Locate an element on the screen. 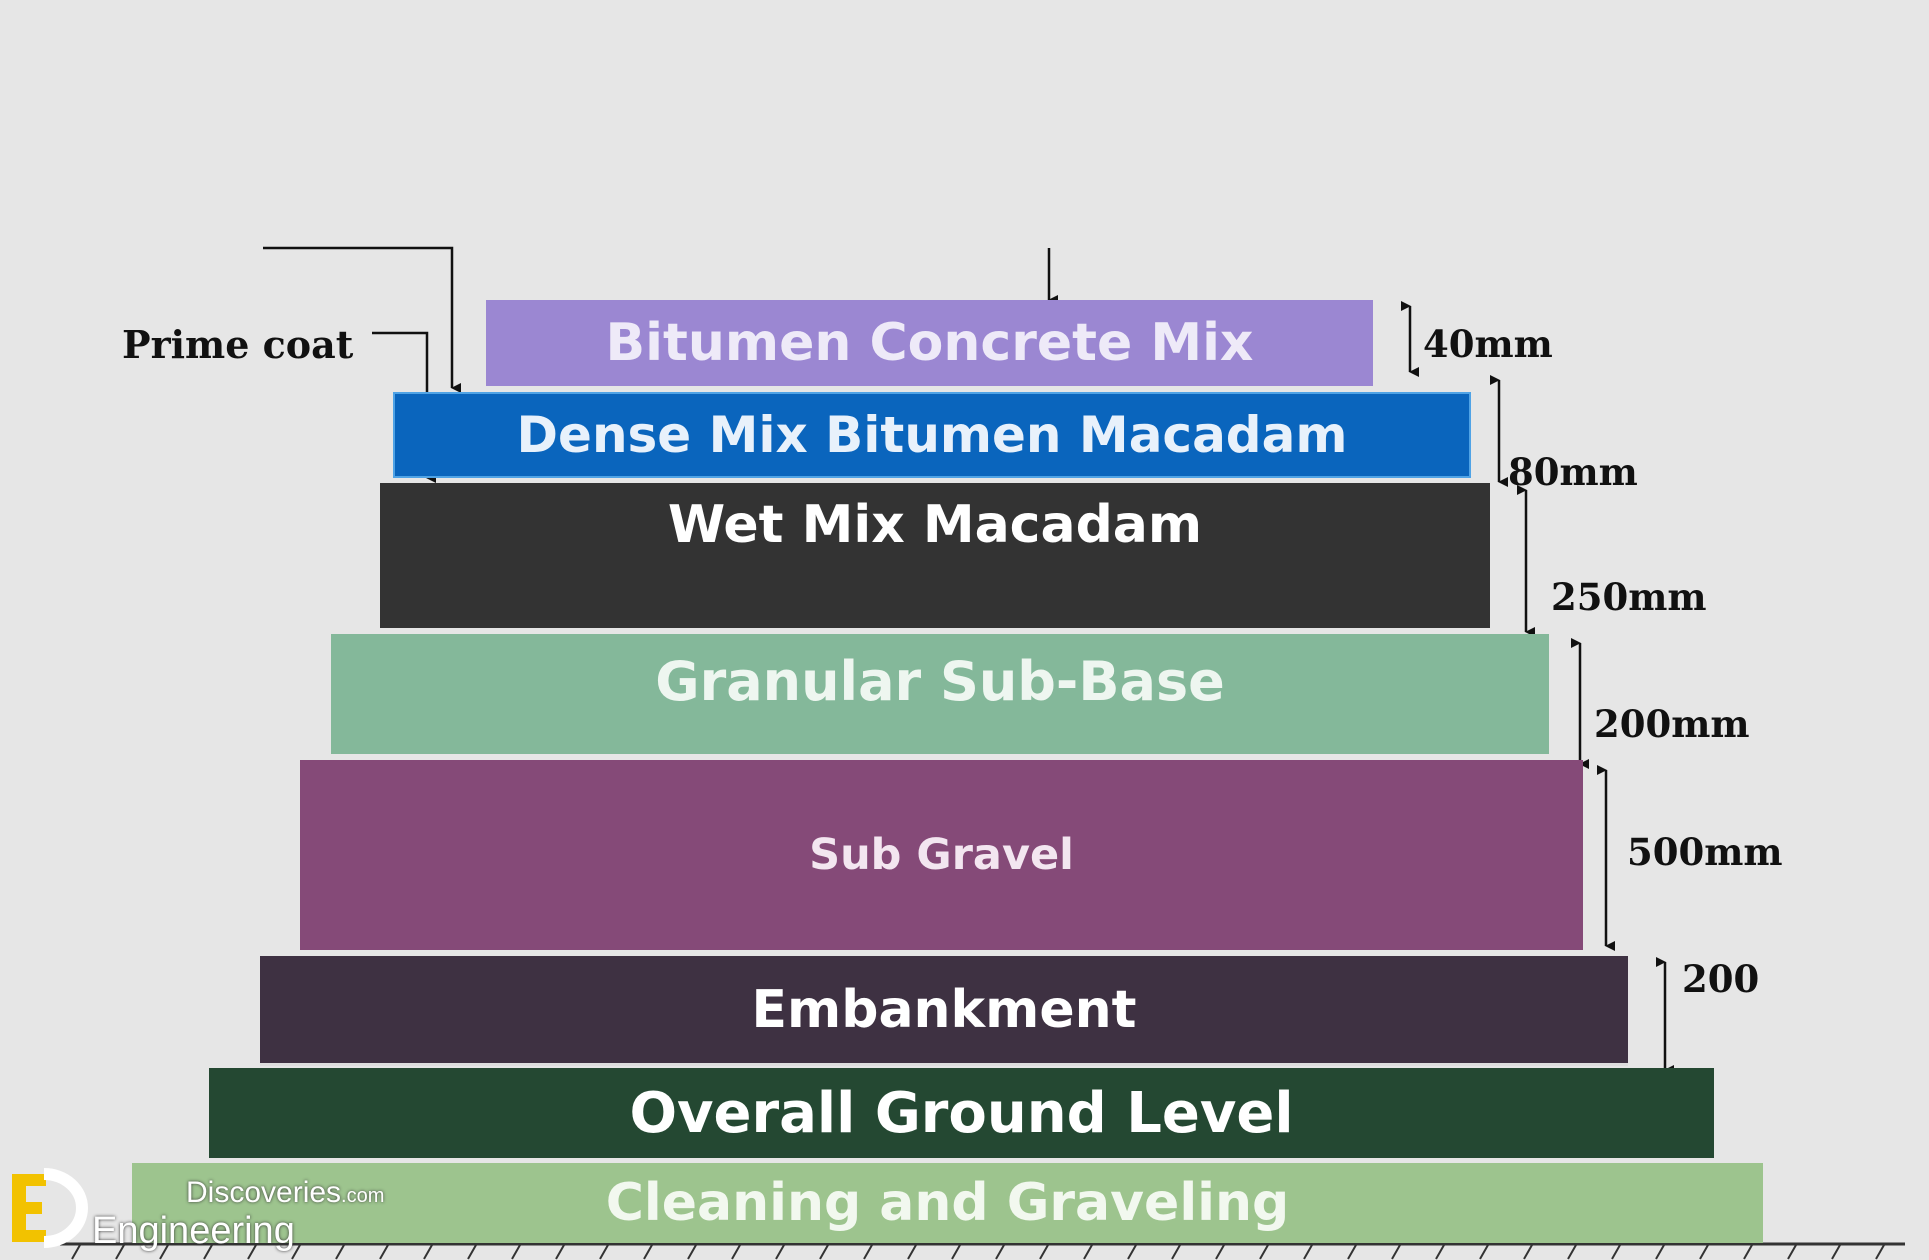  layer-overall-ground-level: Overall Ground Level is located at coordinates (961, 1113).